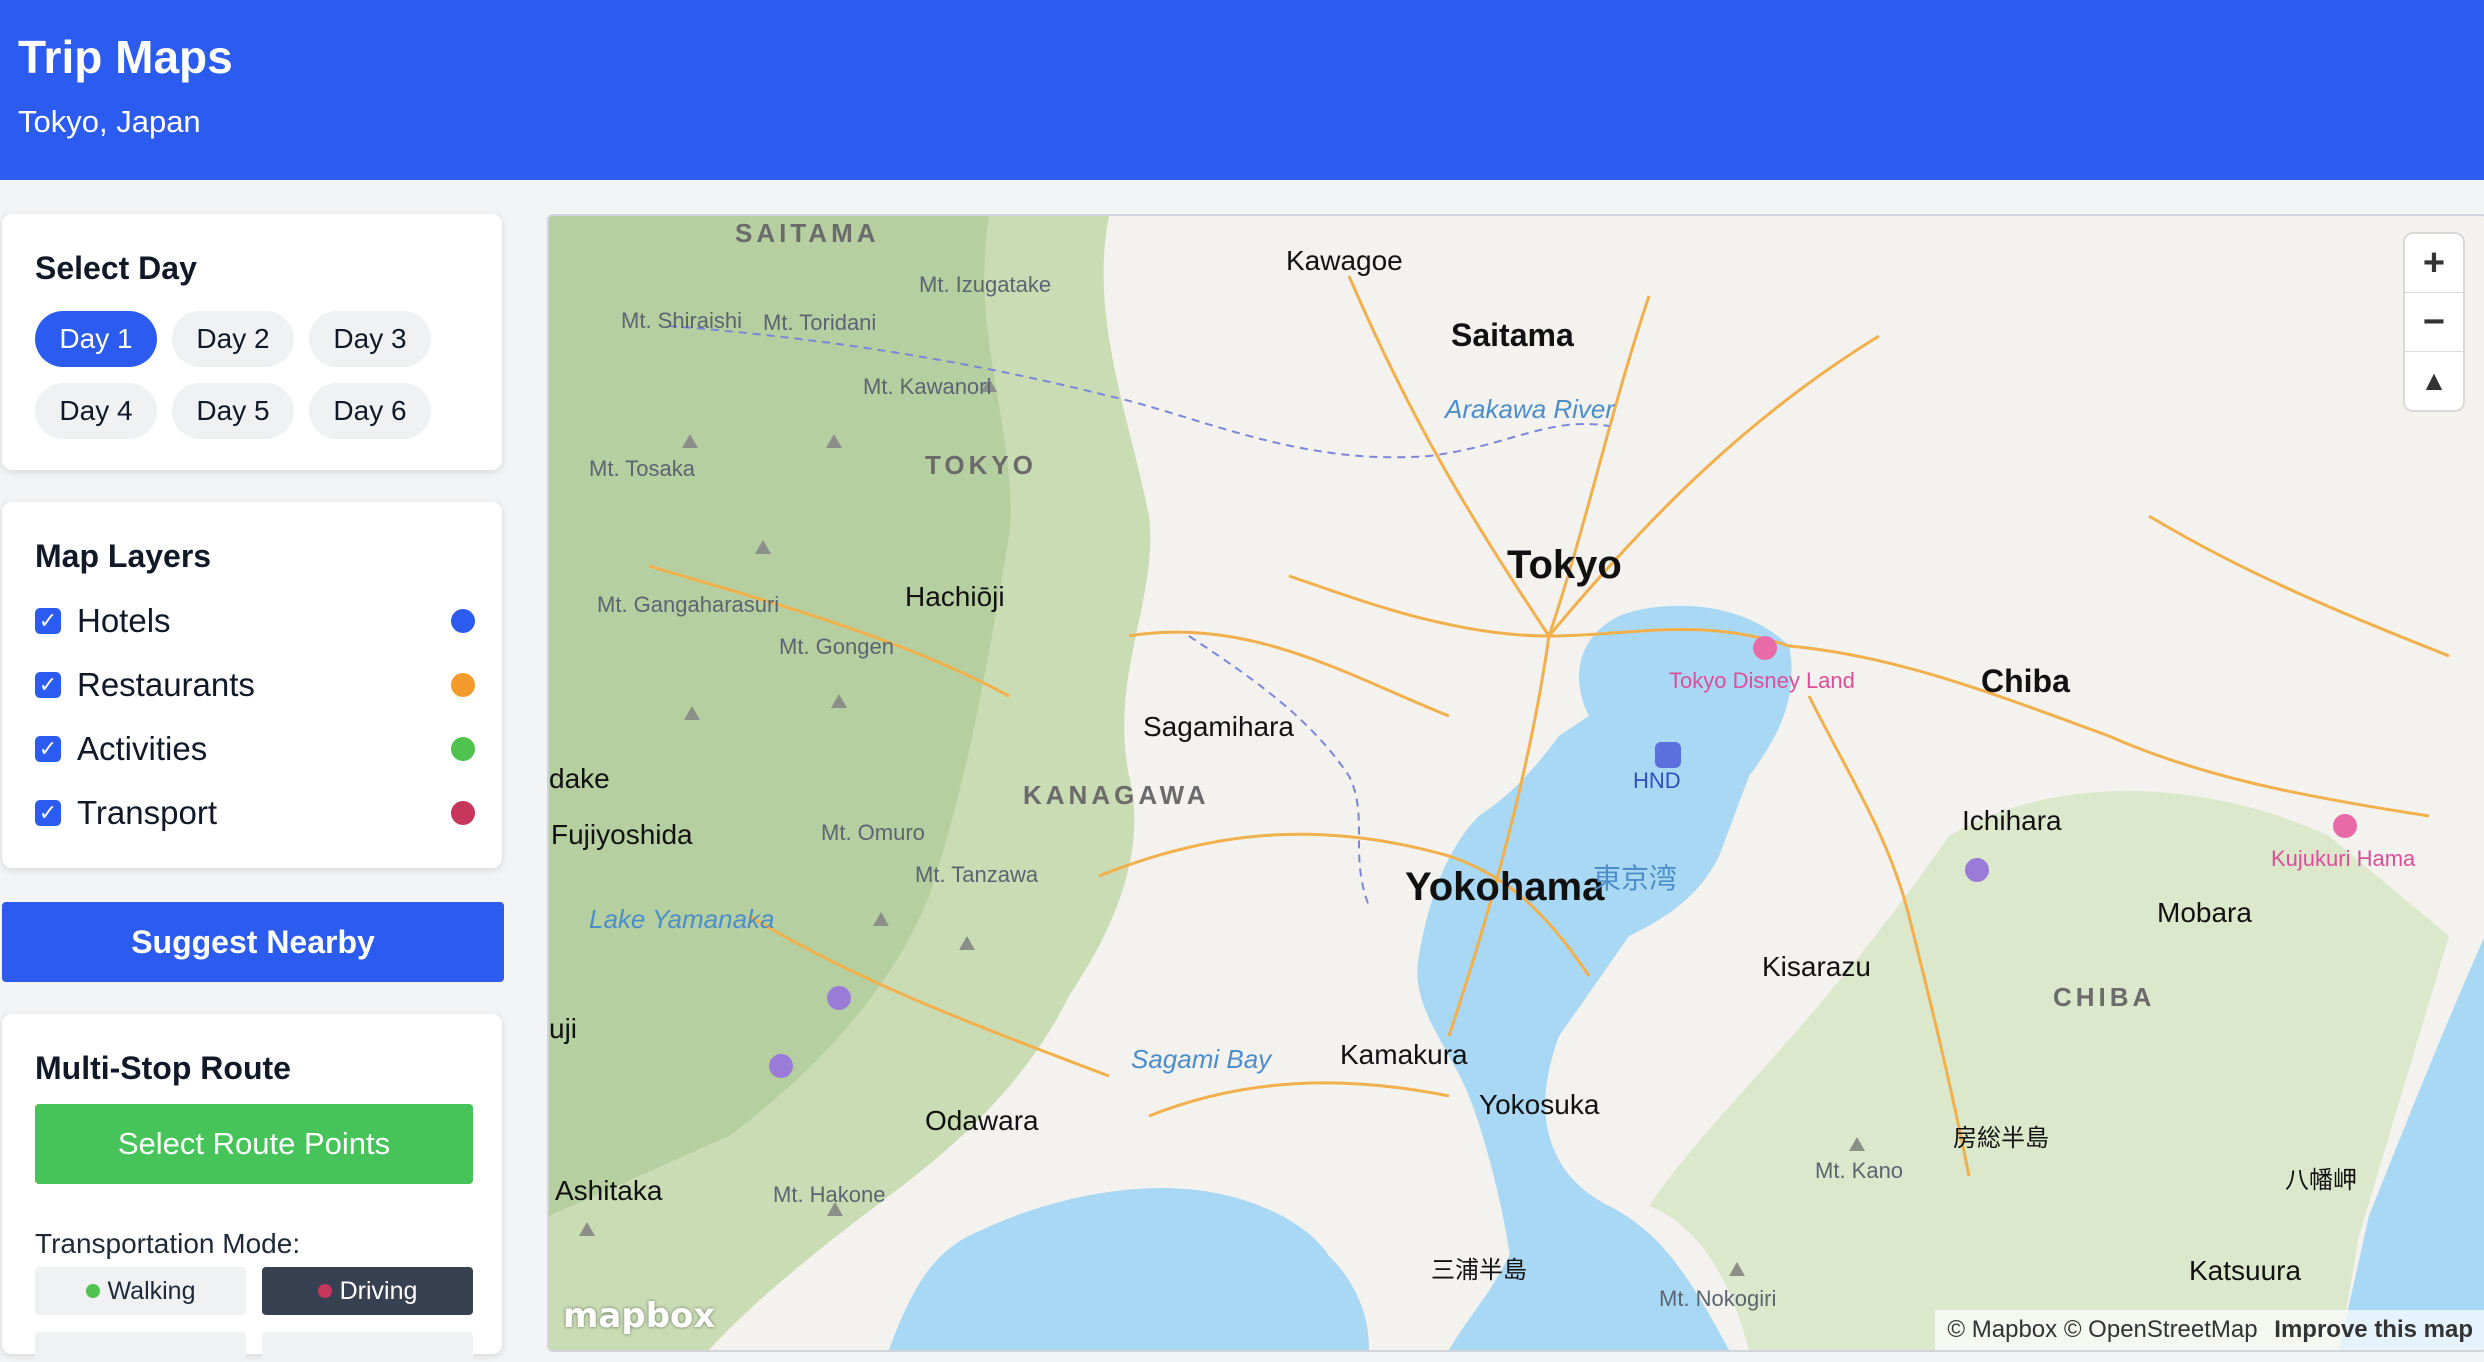  What do you see at coordinates (255, 621) in the screenshot?
I see `layer-hotels: ✓ Hotels` at bounding box center [255, 621].